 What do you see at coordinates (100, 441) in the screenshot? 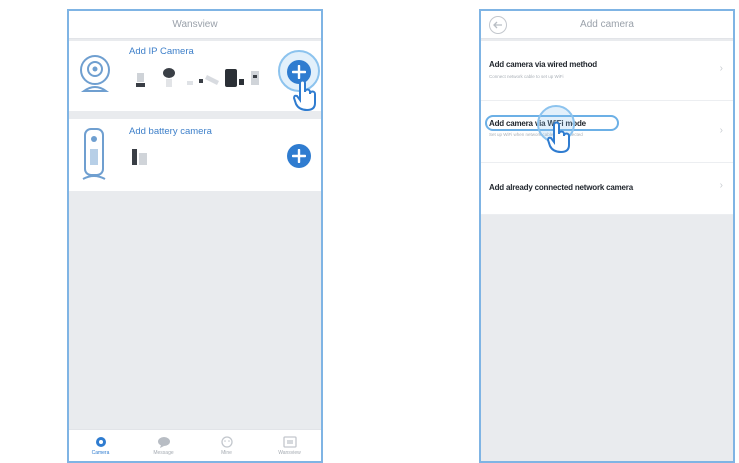
I see `camera-icon` at bounding box center [100, 441].